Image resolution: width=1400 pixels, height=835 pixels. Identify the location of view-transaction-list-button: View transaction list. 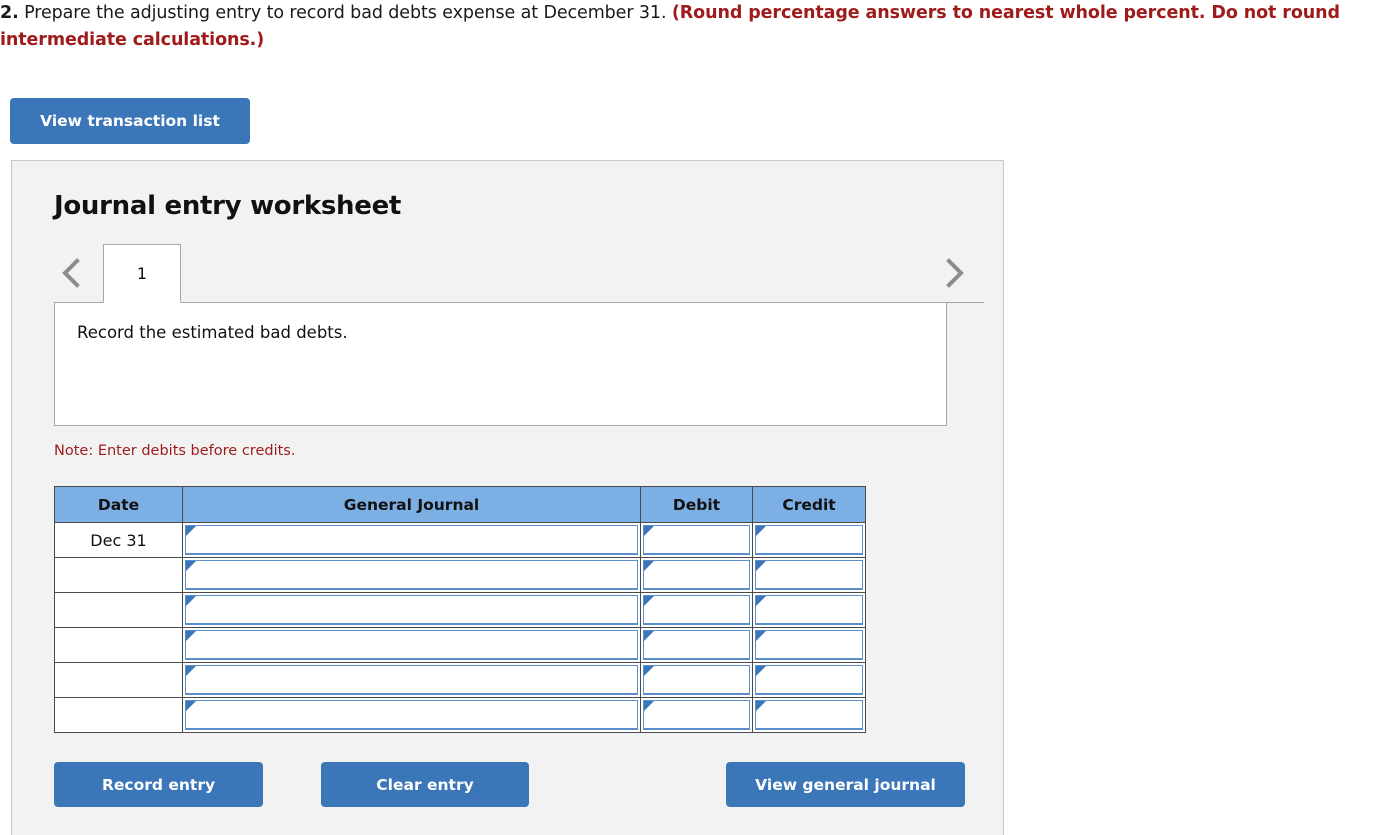
(130, 121).